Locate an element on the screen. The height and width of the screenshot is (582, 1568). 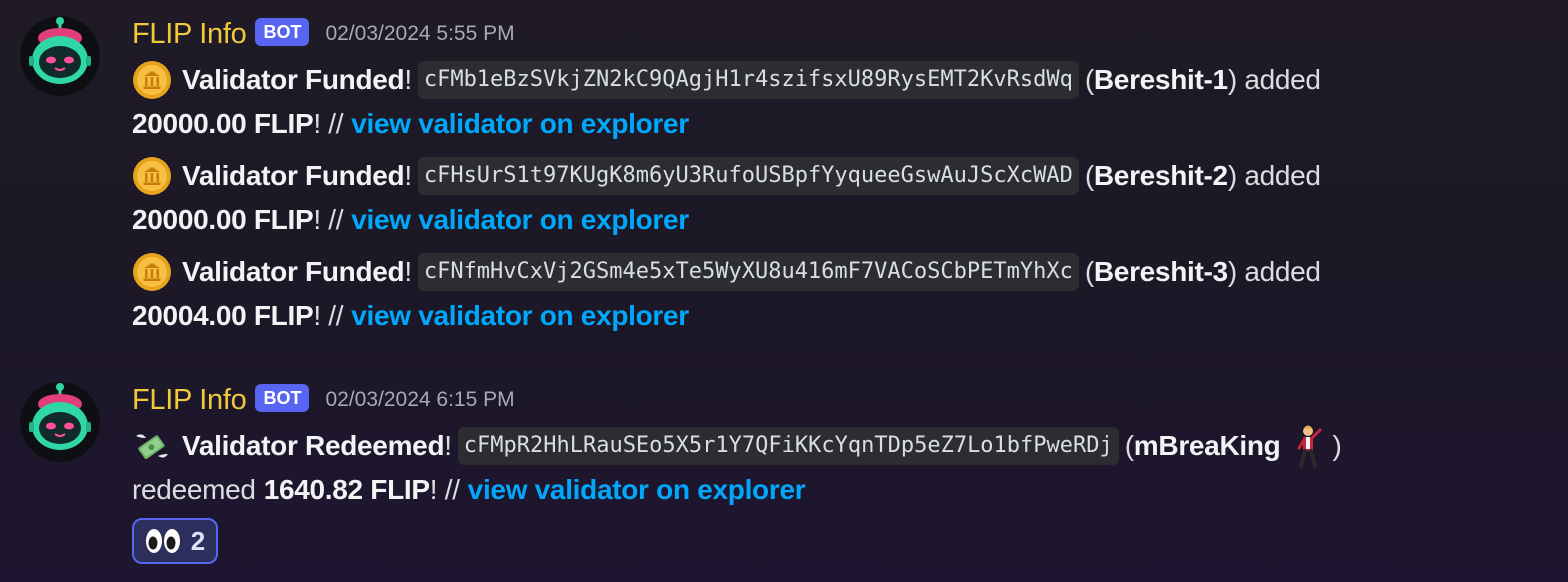
event-title: Validator Redeemed is located at coordinates (313, 445).